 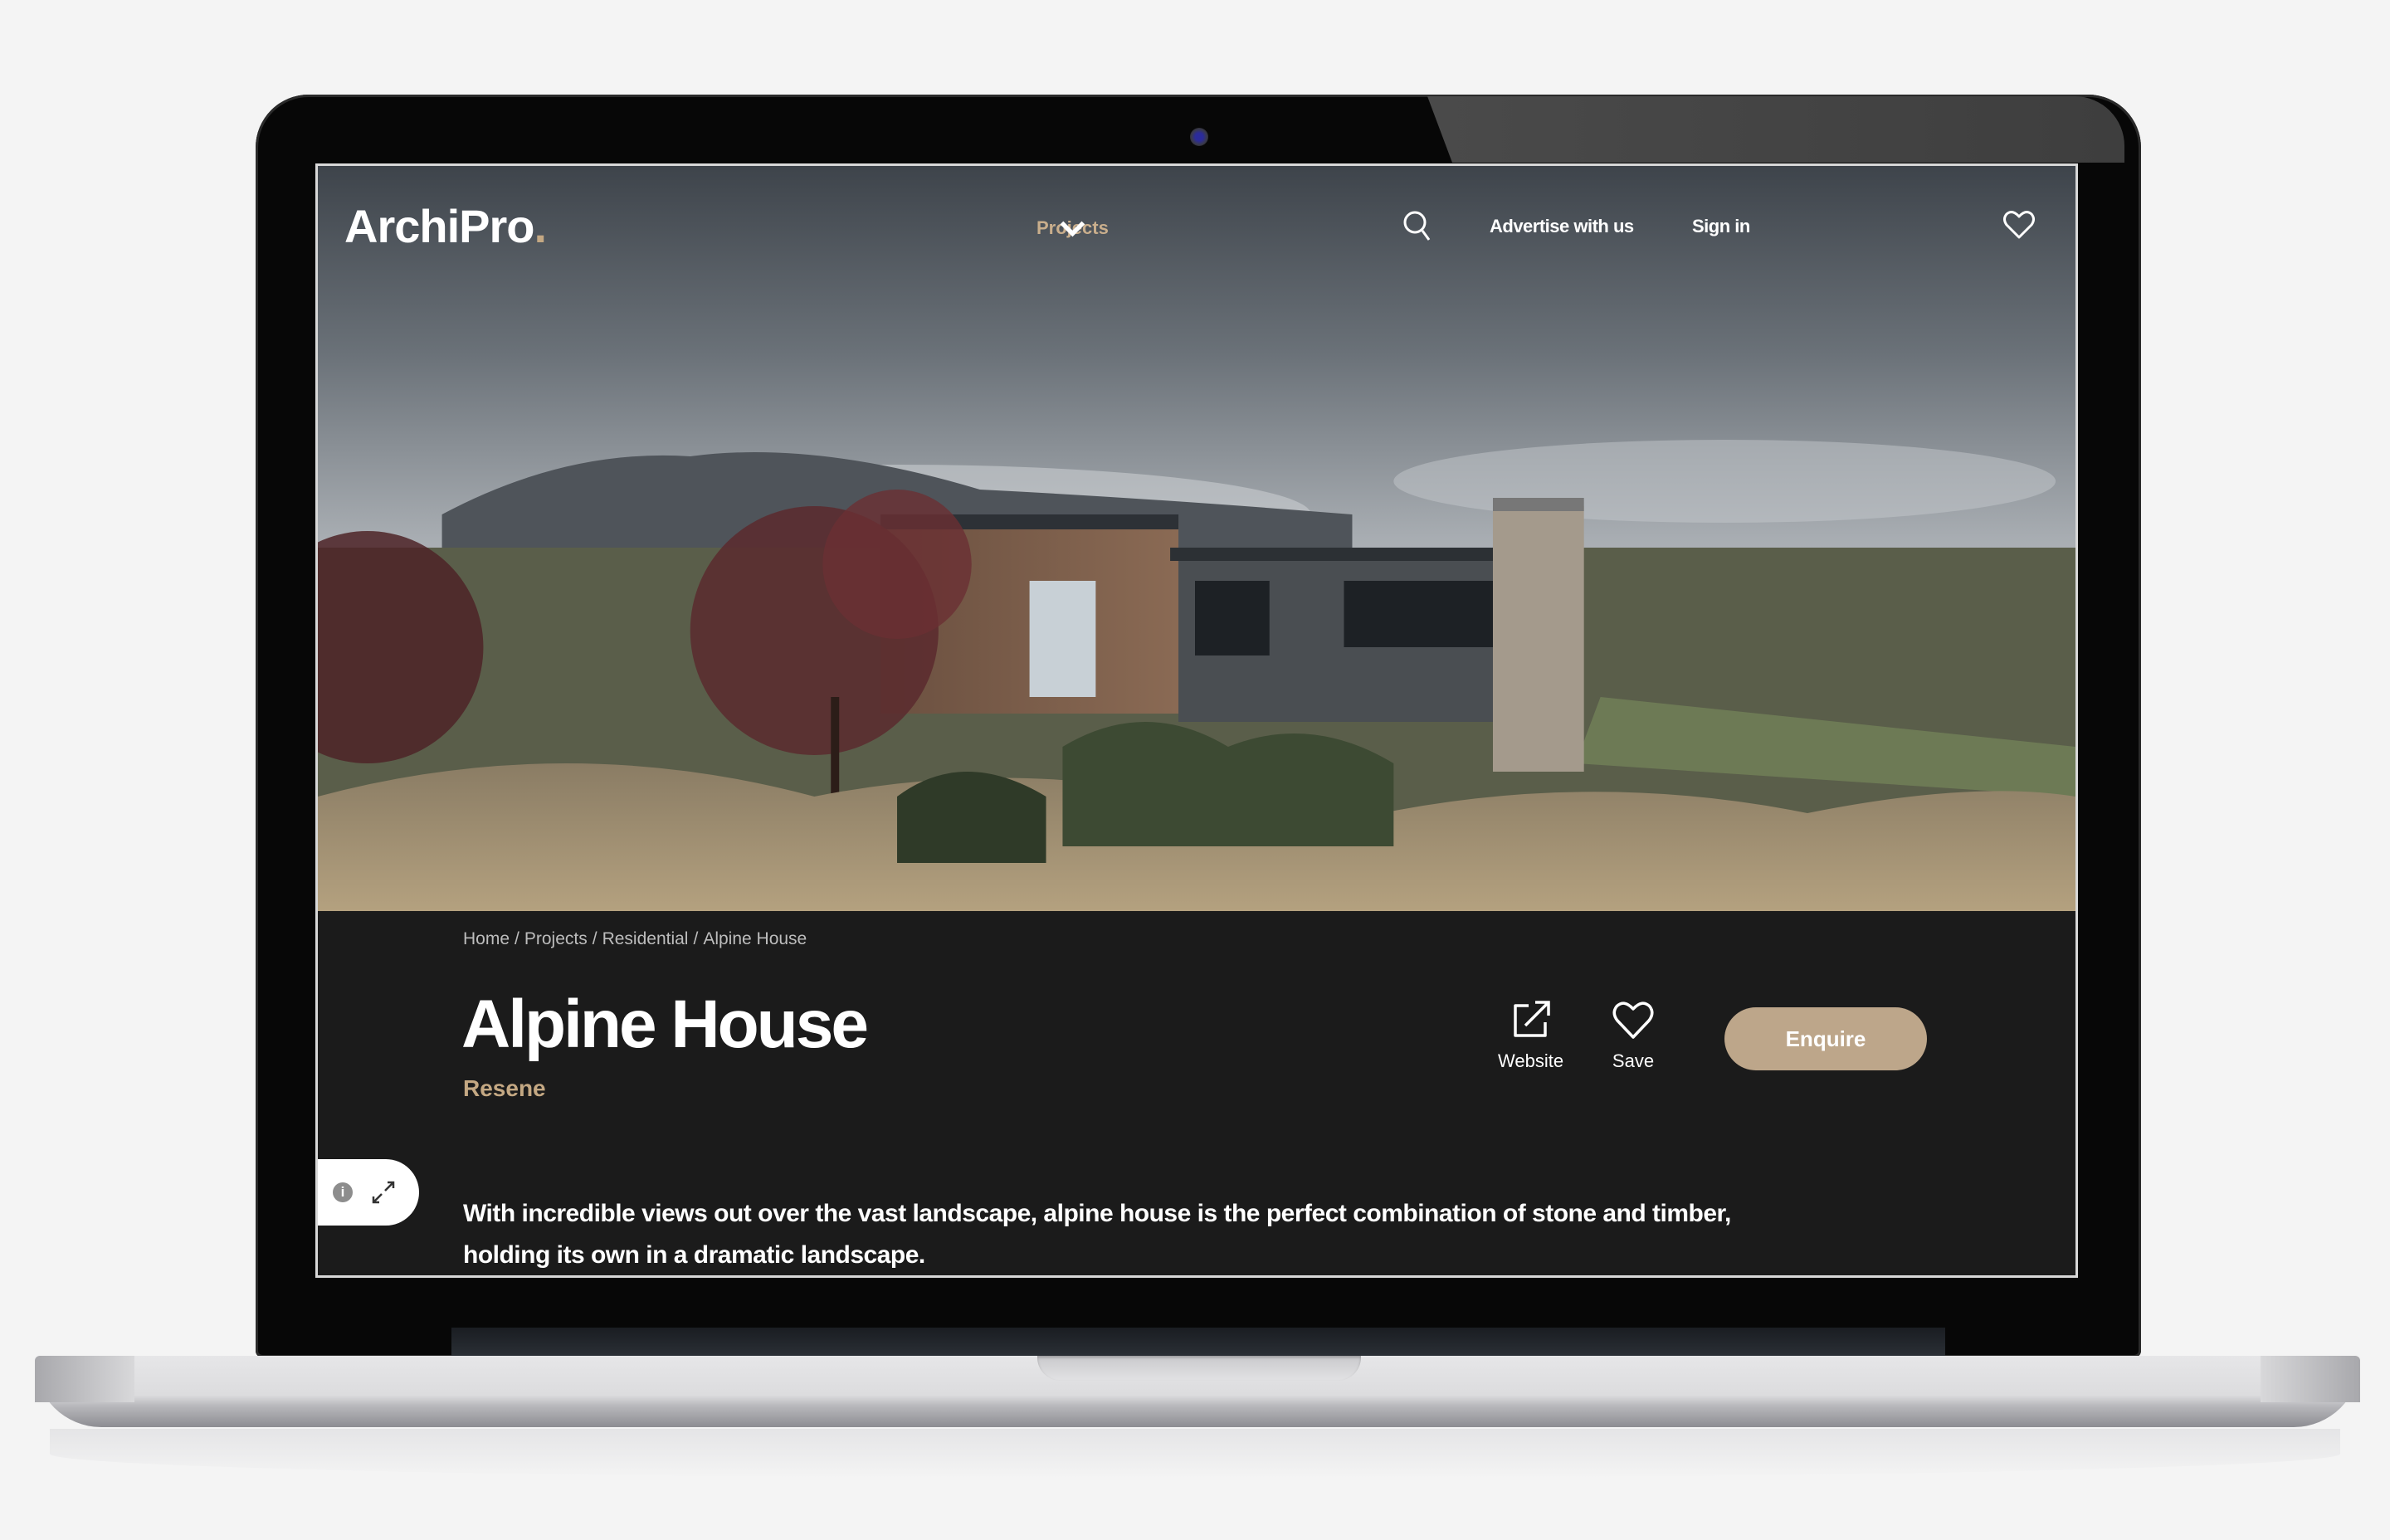 What do you see at coordinates (343, 1192) in the screenshot?
I see `info-icon: i` at bounding box center [343, 1192].